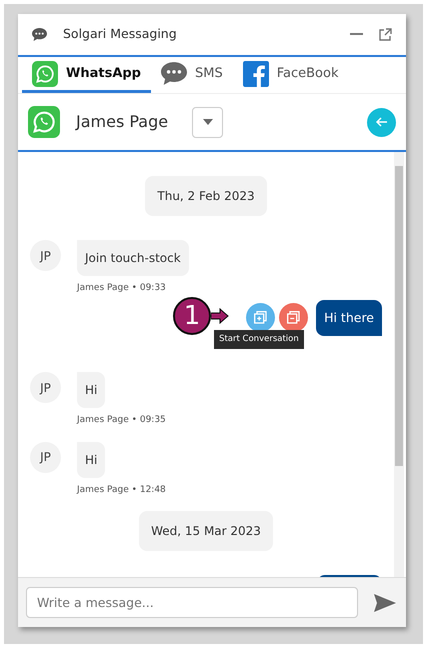 Image resolution: width=426 pixels, height=648 pixels. Describe the element at coordinates (192, 75) in the screenshot. I see `channel-tab: SMS` at that location.